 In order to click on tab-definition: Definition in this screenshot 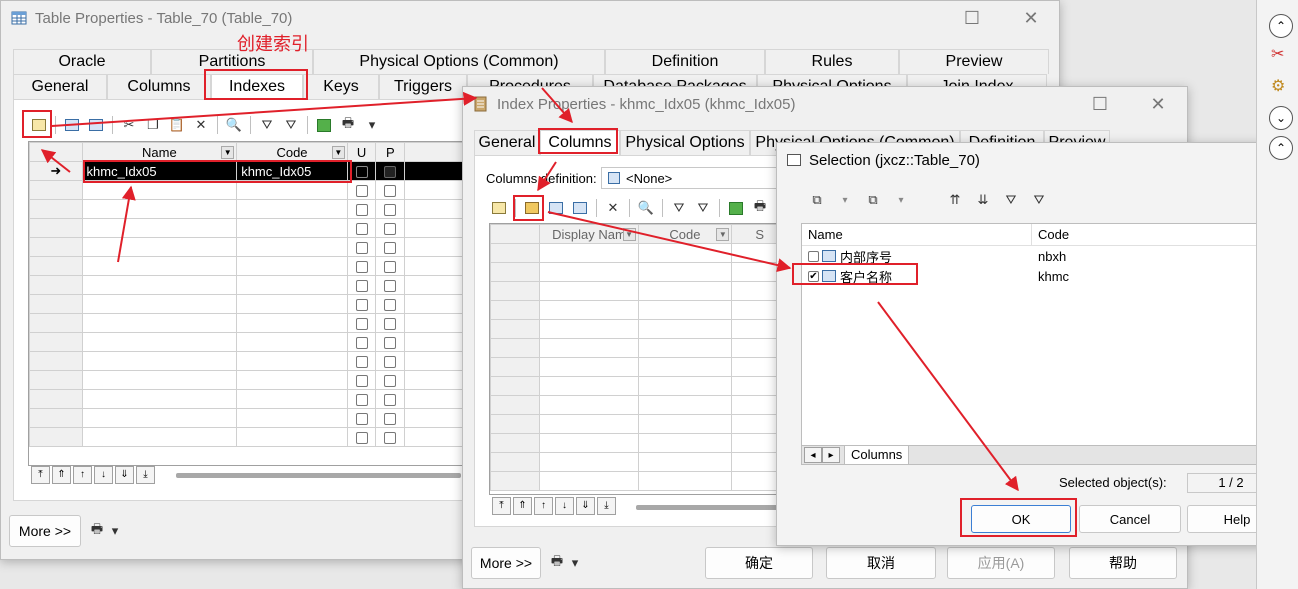, I will do `click(685, 61)`.